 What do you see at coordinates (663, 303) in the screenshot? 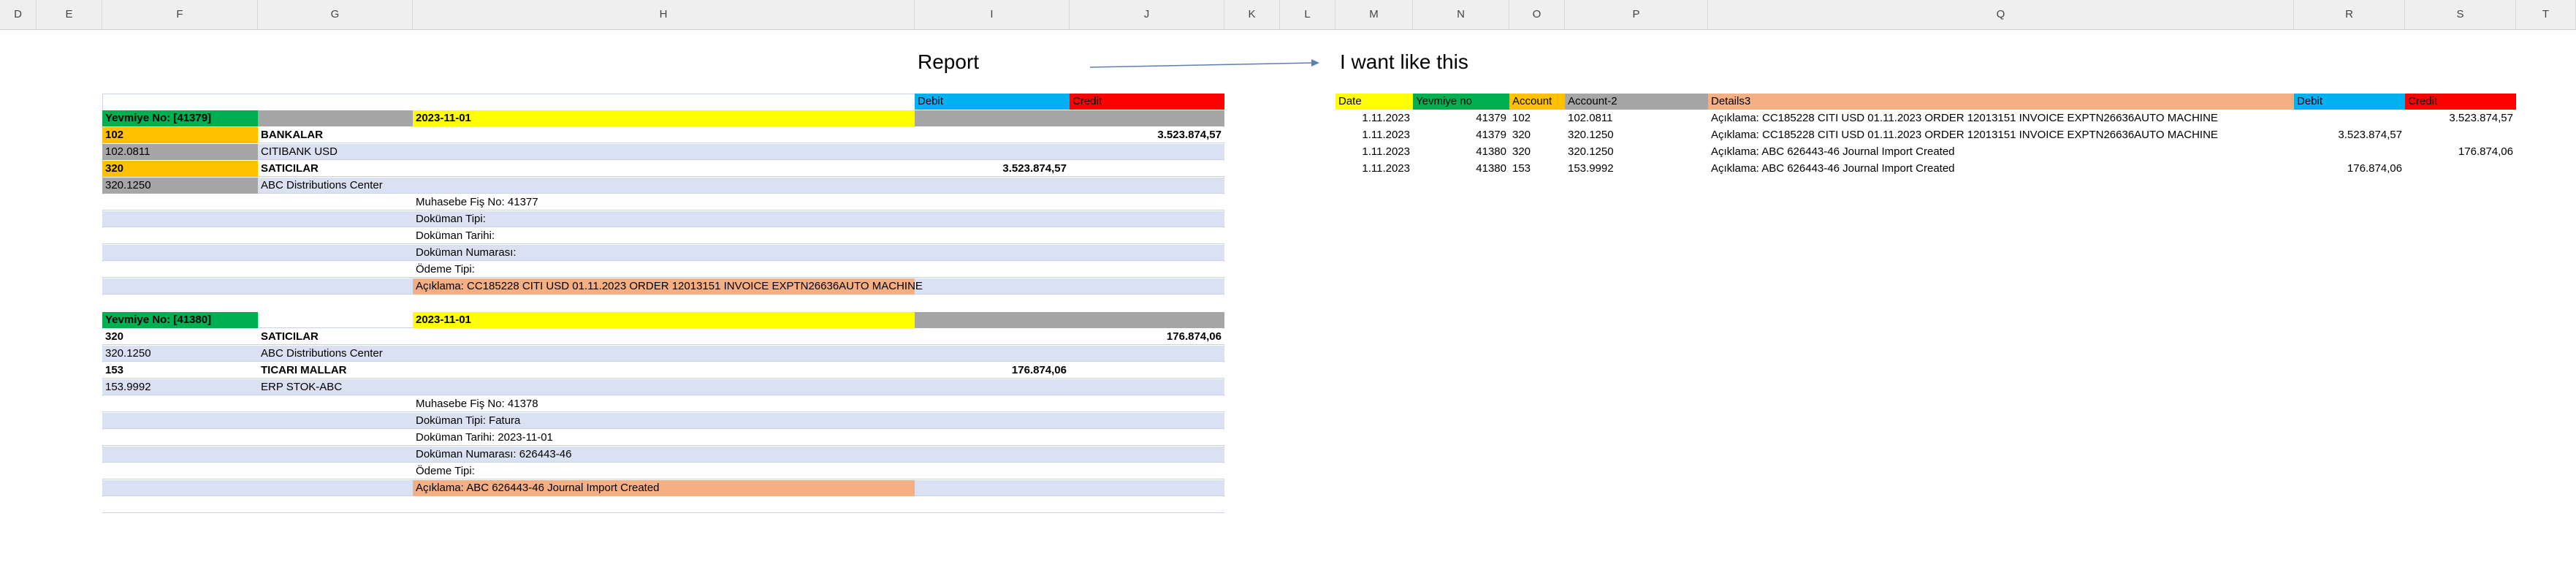
I see `spacer-row` at bounding box center [663, 303].